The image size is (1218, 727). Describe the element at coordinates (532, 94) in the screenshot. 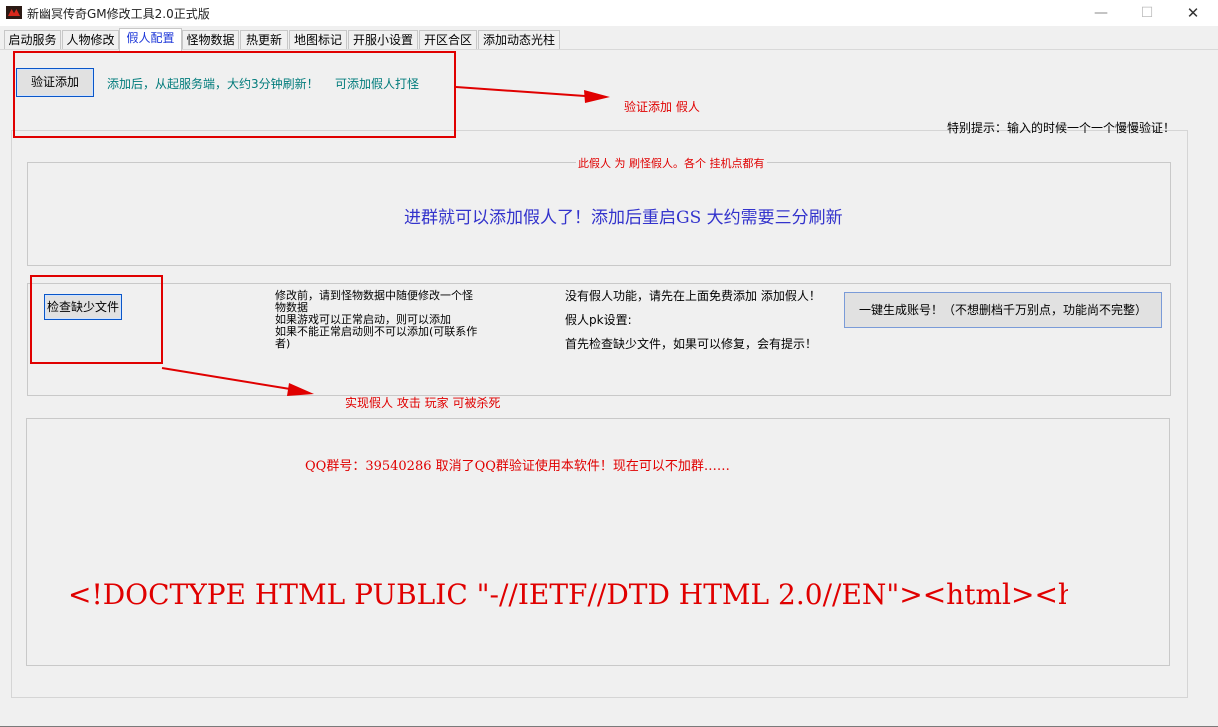

I see `verify-arrow` at that location.